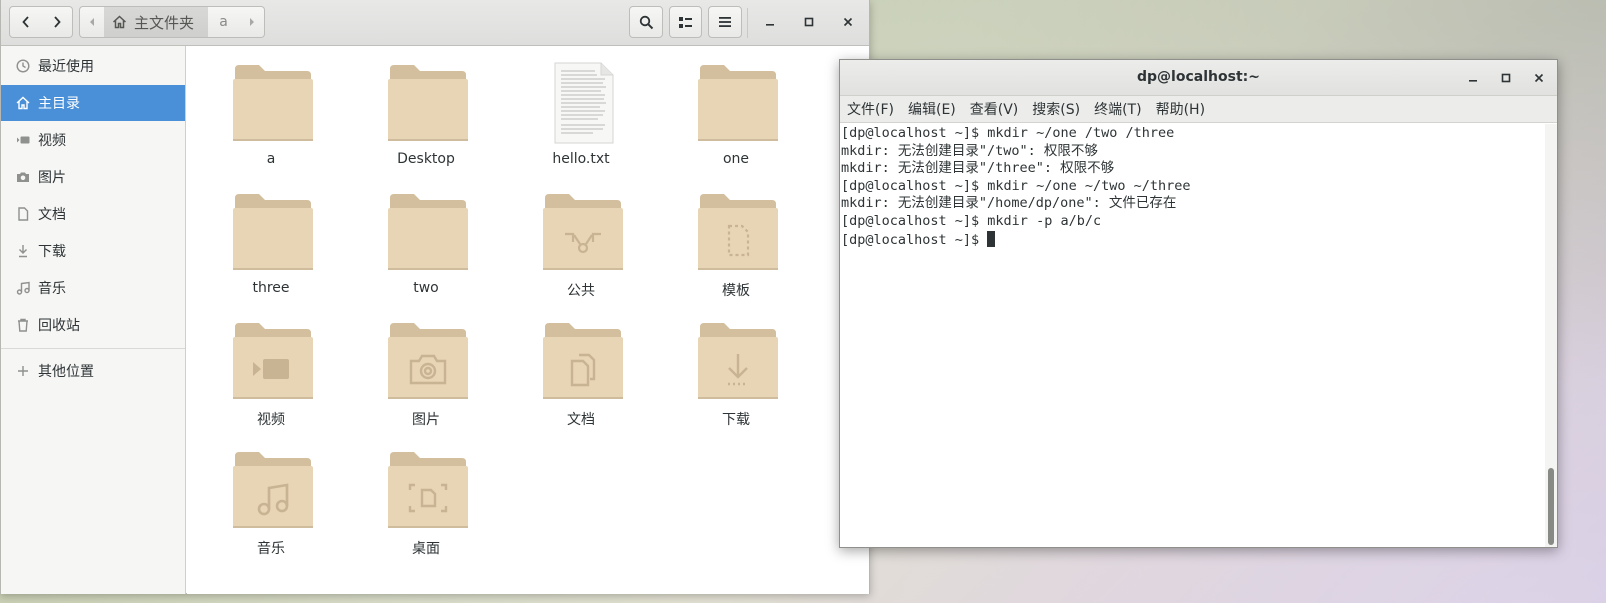 The image size is (1606, 603). Describe the element at coordinates (93, 288) in the screenshot. I see `sidebar-item-music: 音乐` at that location.